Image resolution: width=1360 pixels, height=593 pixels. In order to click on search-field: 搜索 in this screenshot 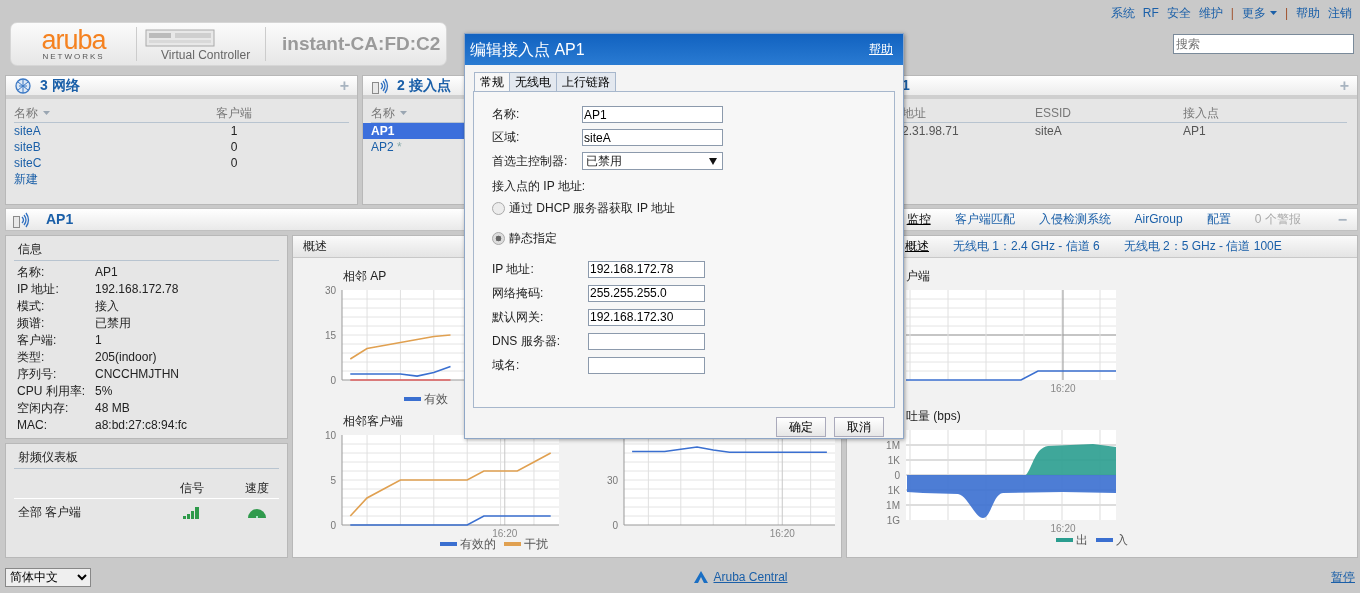, I will do `click(1263, 44)`.